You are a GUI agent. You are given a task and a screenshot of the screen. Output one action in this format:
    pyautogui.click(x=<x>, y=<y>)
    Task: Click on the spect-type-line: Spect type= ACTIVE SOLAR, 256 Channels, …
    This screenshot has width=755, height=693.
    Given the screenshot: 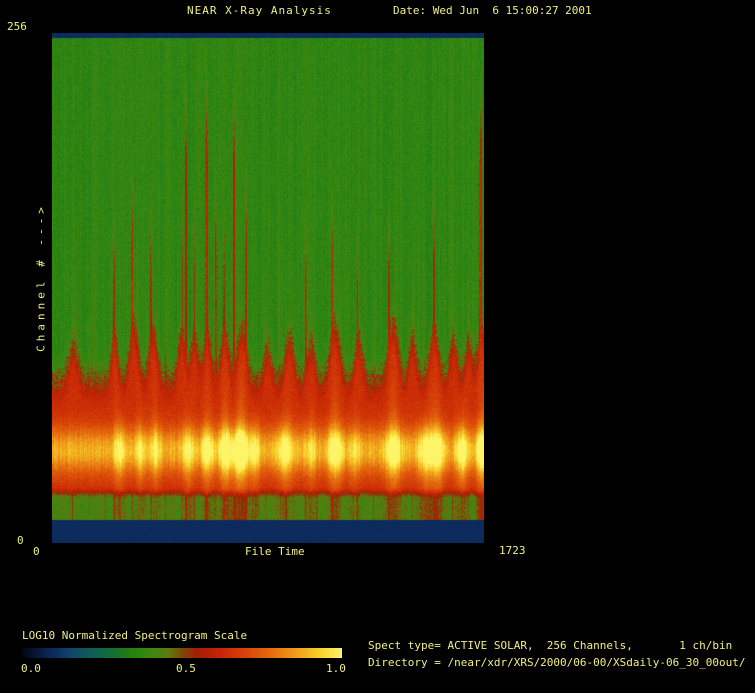 What is the action you would take?
    pyautogui.click(x=550, y=645)
    